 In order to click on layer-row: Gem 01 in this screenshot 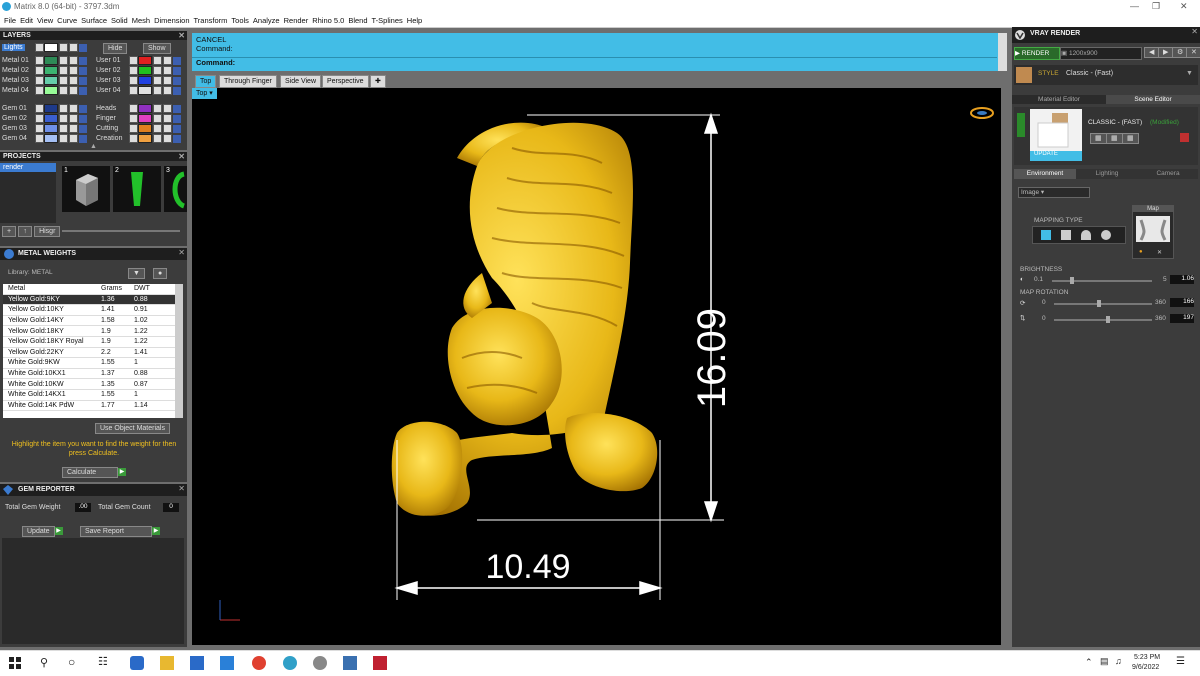, I will do `click(47, 108)`.